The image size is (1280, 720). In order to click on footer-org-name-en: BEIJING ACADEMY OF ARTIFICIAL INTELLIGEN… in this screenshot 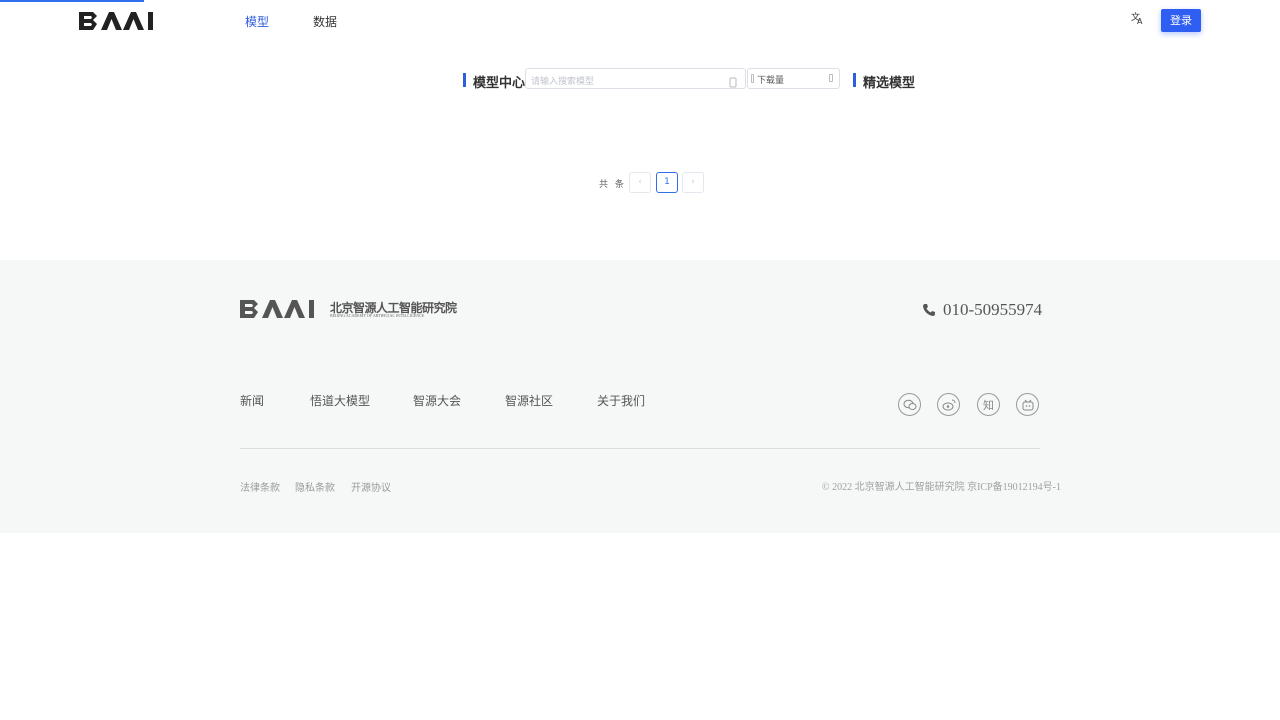, I will do `click(377, 315)`.